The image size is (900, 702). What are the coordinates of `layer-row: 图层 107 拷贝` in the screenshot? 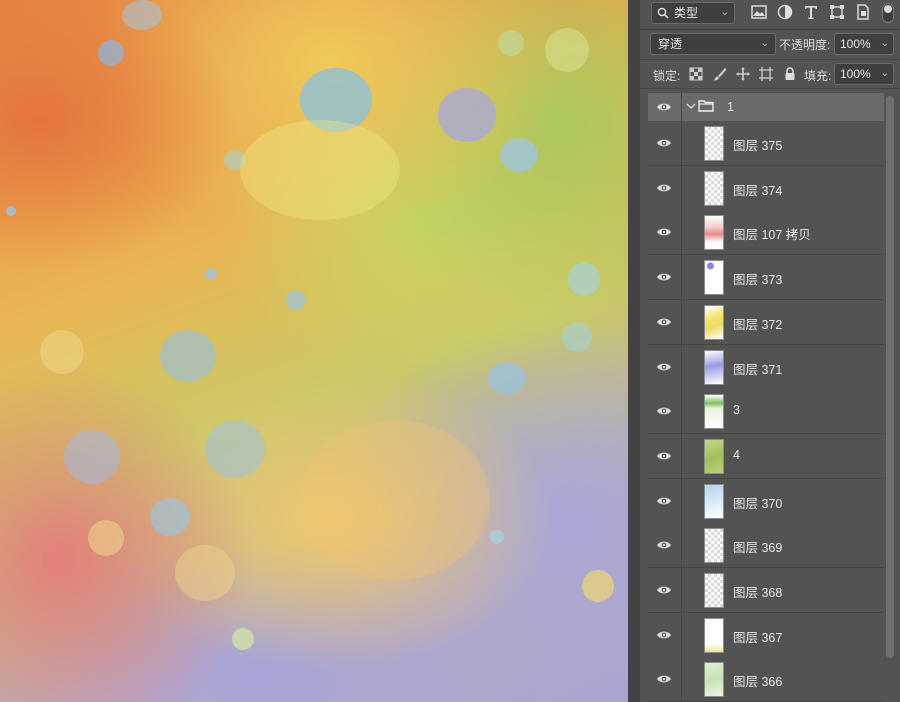 It's located at (766, 233).